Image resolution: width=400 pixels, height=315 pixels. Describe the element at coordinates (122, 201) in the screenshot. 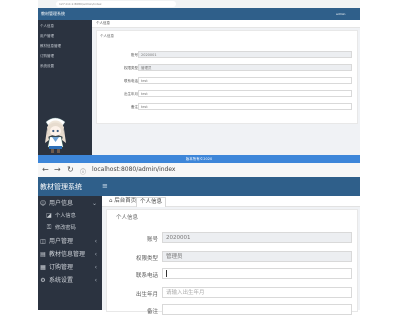

I see `tab-home: ⌂ 后台首页` at that location.